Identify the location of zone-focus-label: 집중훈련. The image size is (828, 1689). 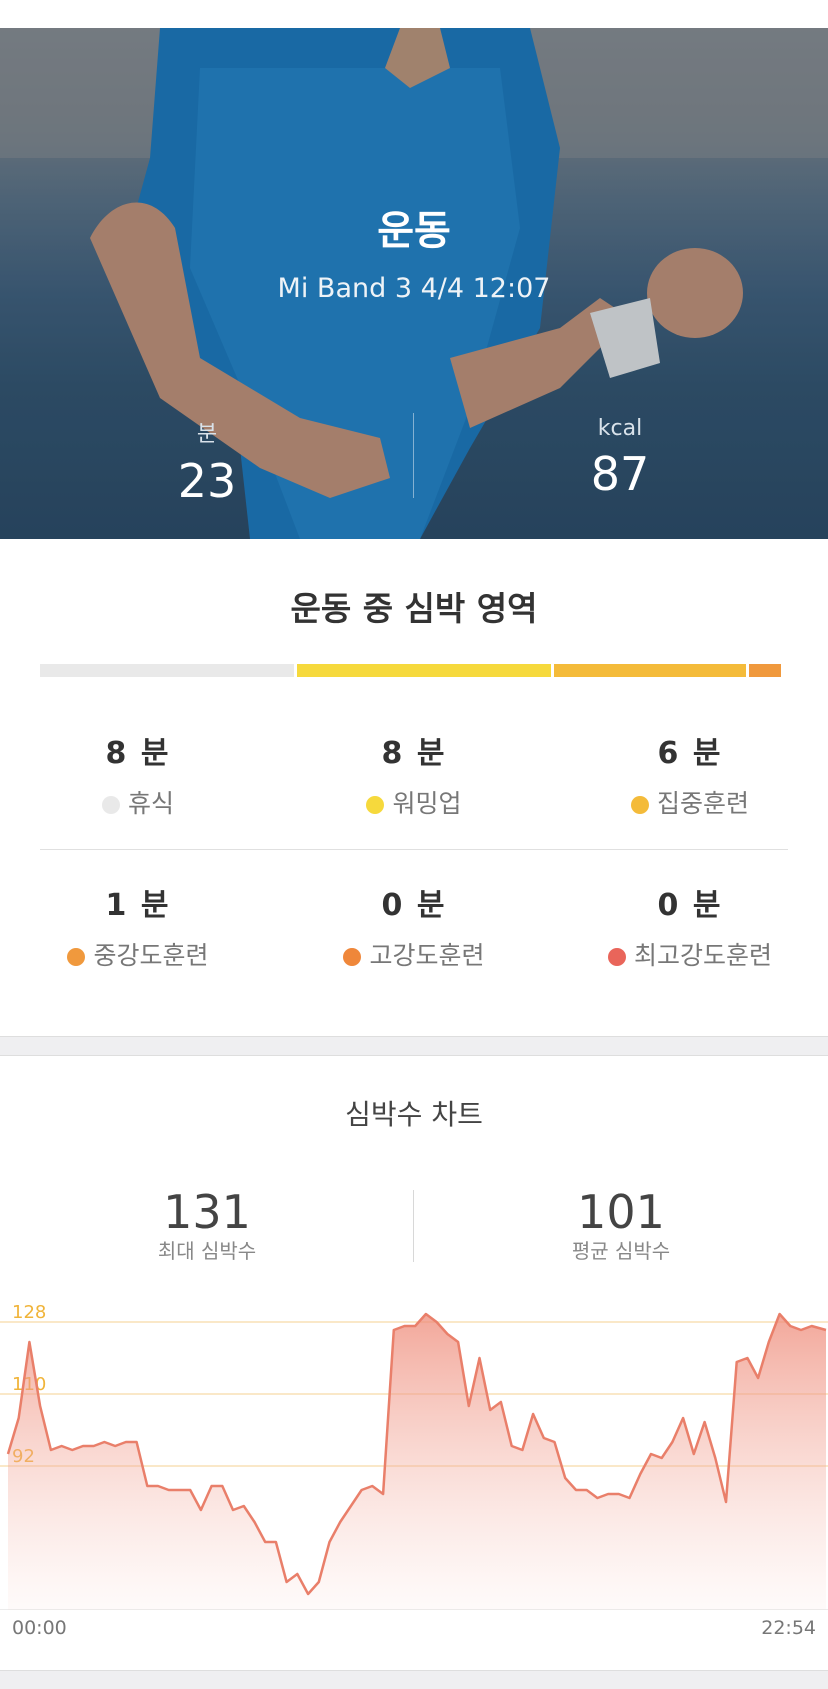
(702, 803).